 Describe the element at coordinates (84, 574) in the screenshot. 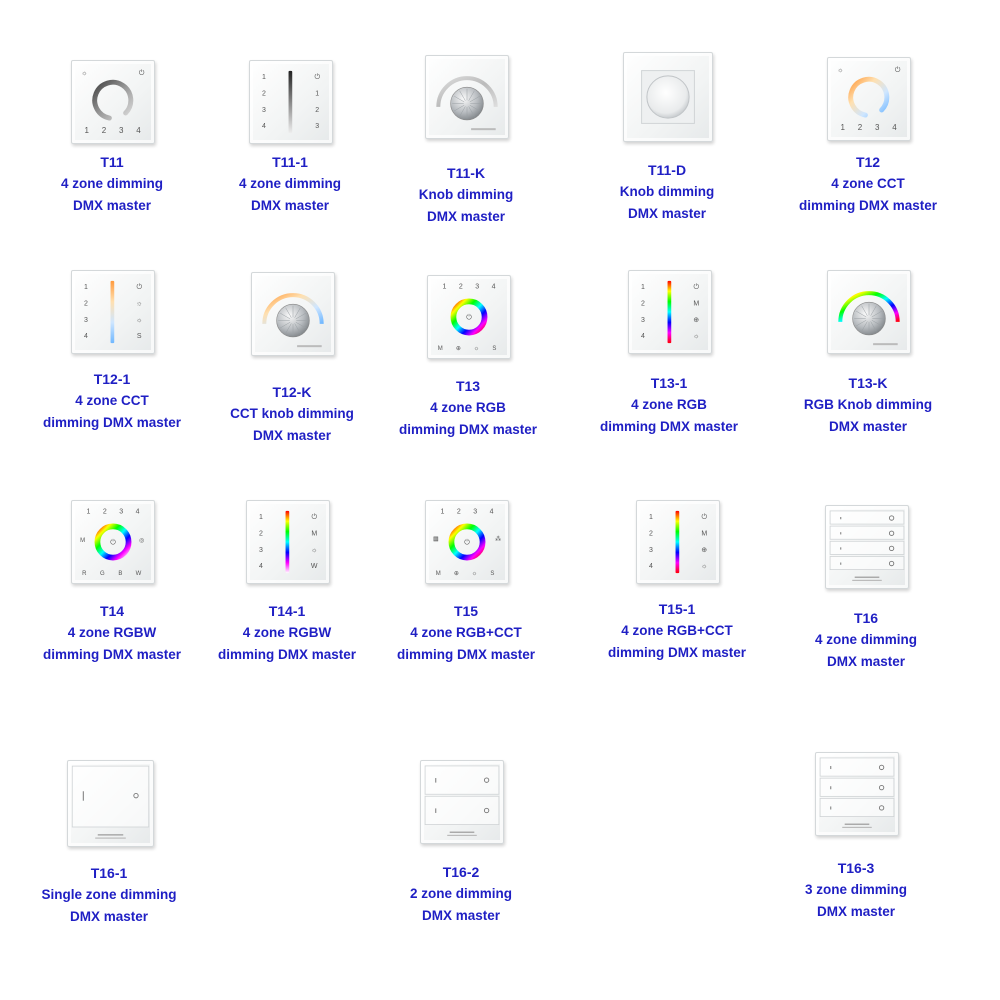

I see `svg-text: R` at that location.